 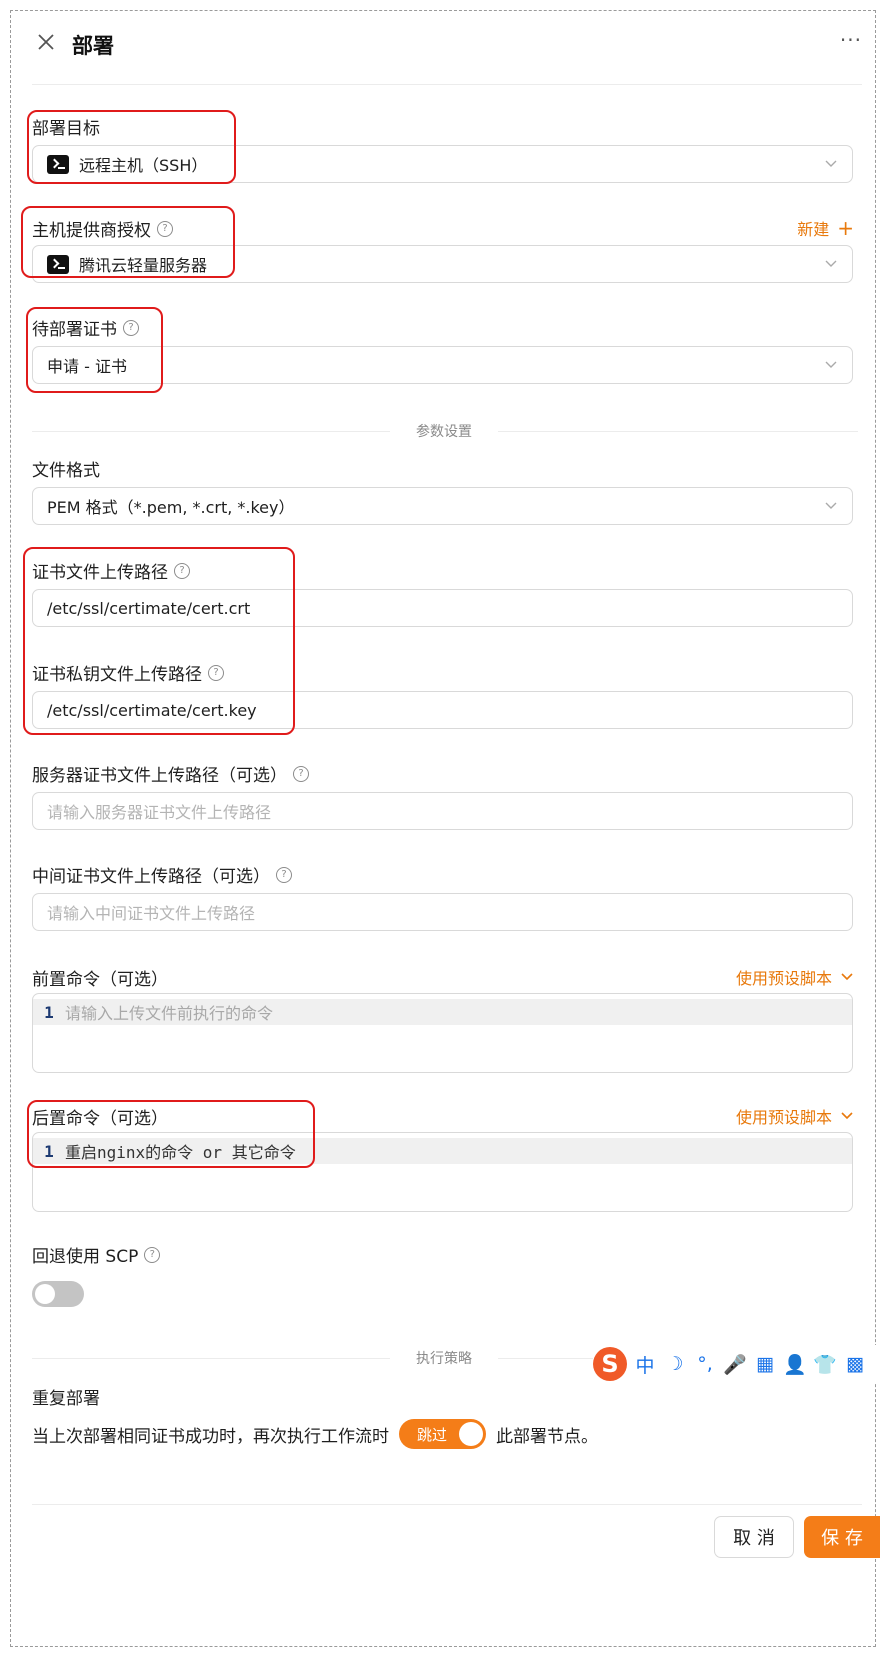 What do you see at coordinates (442, 912) in the screenshot?
I see `intermediate-path-input: 请输入中间证书文件上传路径` at bounding box center [442, 912].